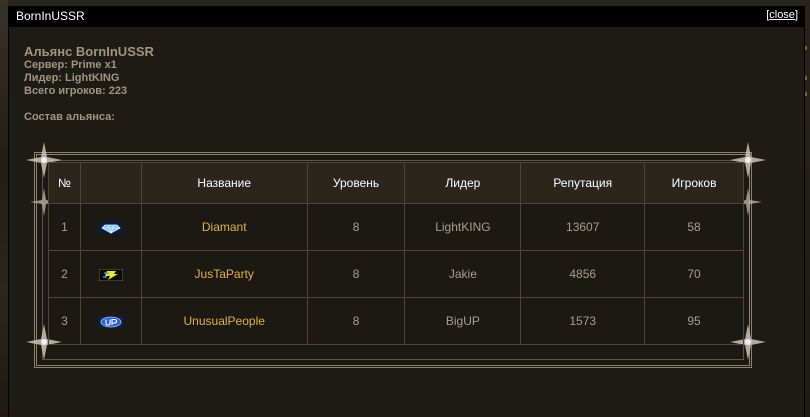  I want to click on cell-reputation: 13607, so click(583, 227).